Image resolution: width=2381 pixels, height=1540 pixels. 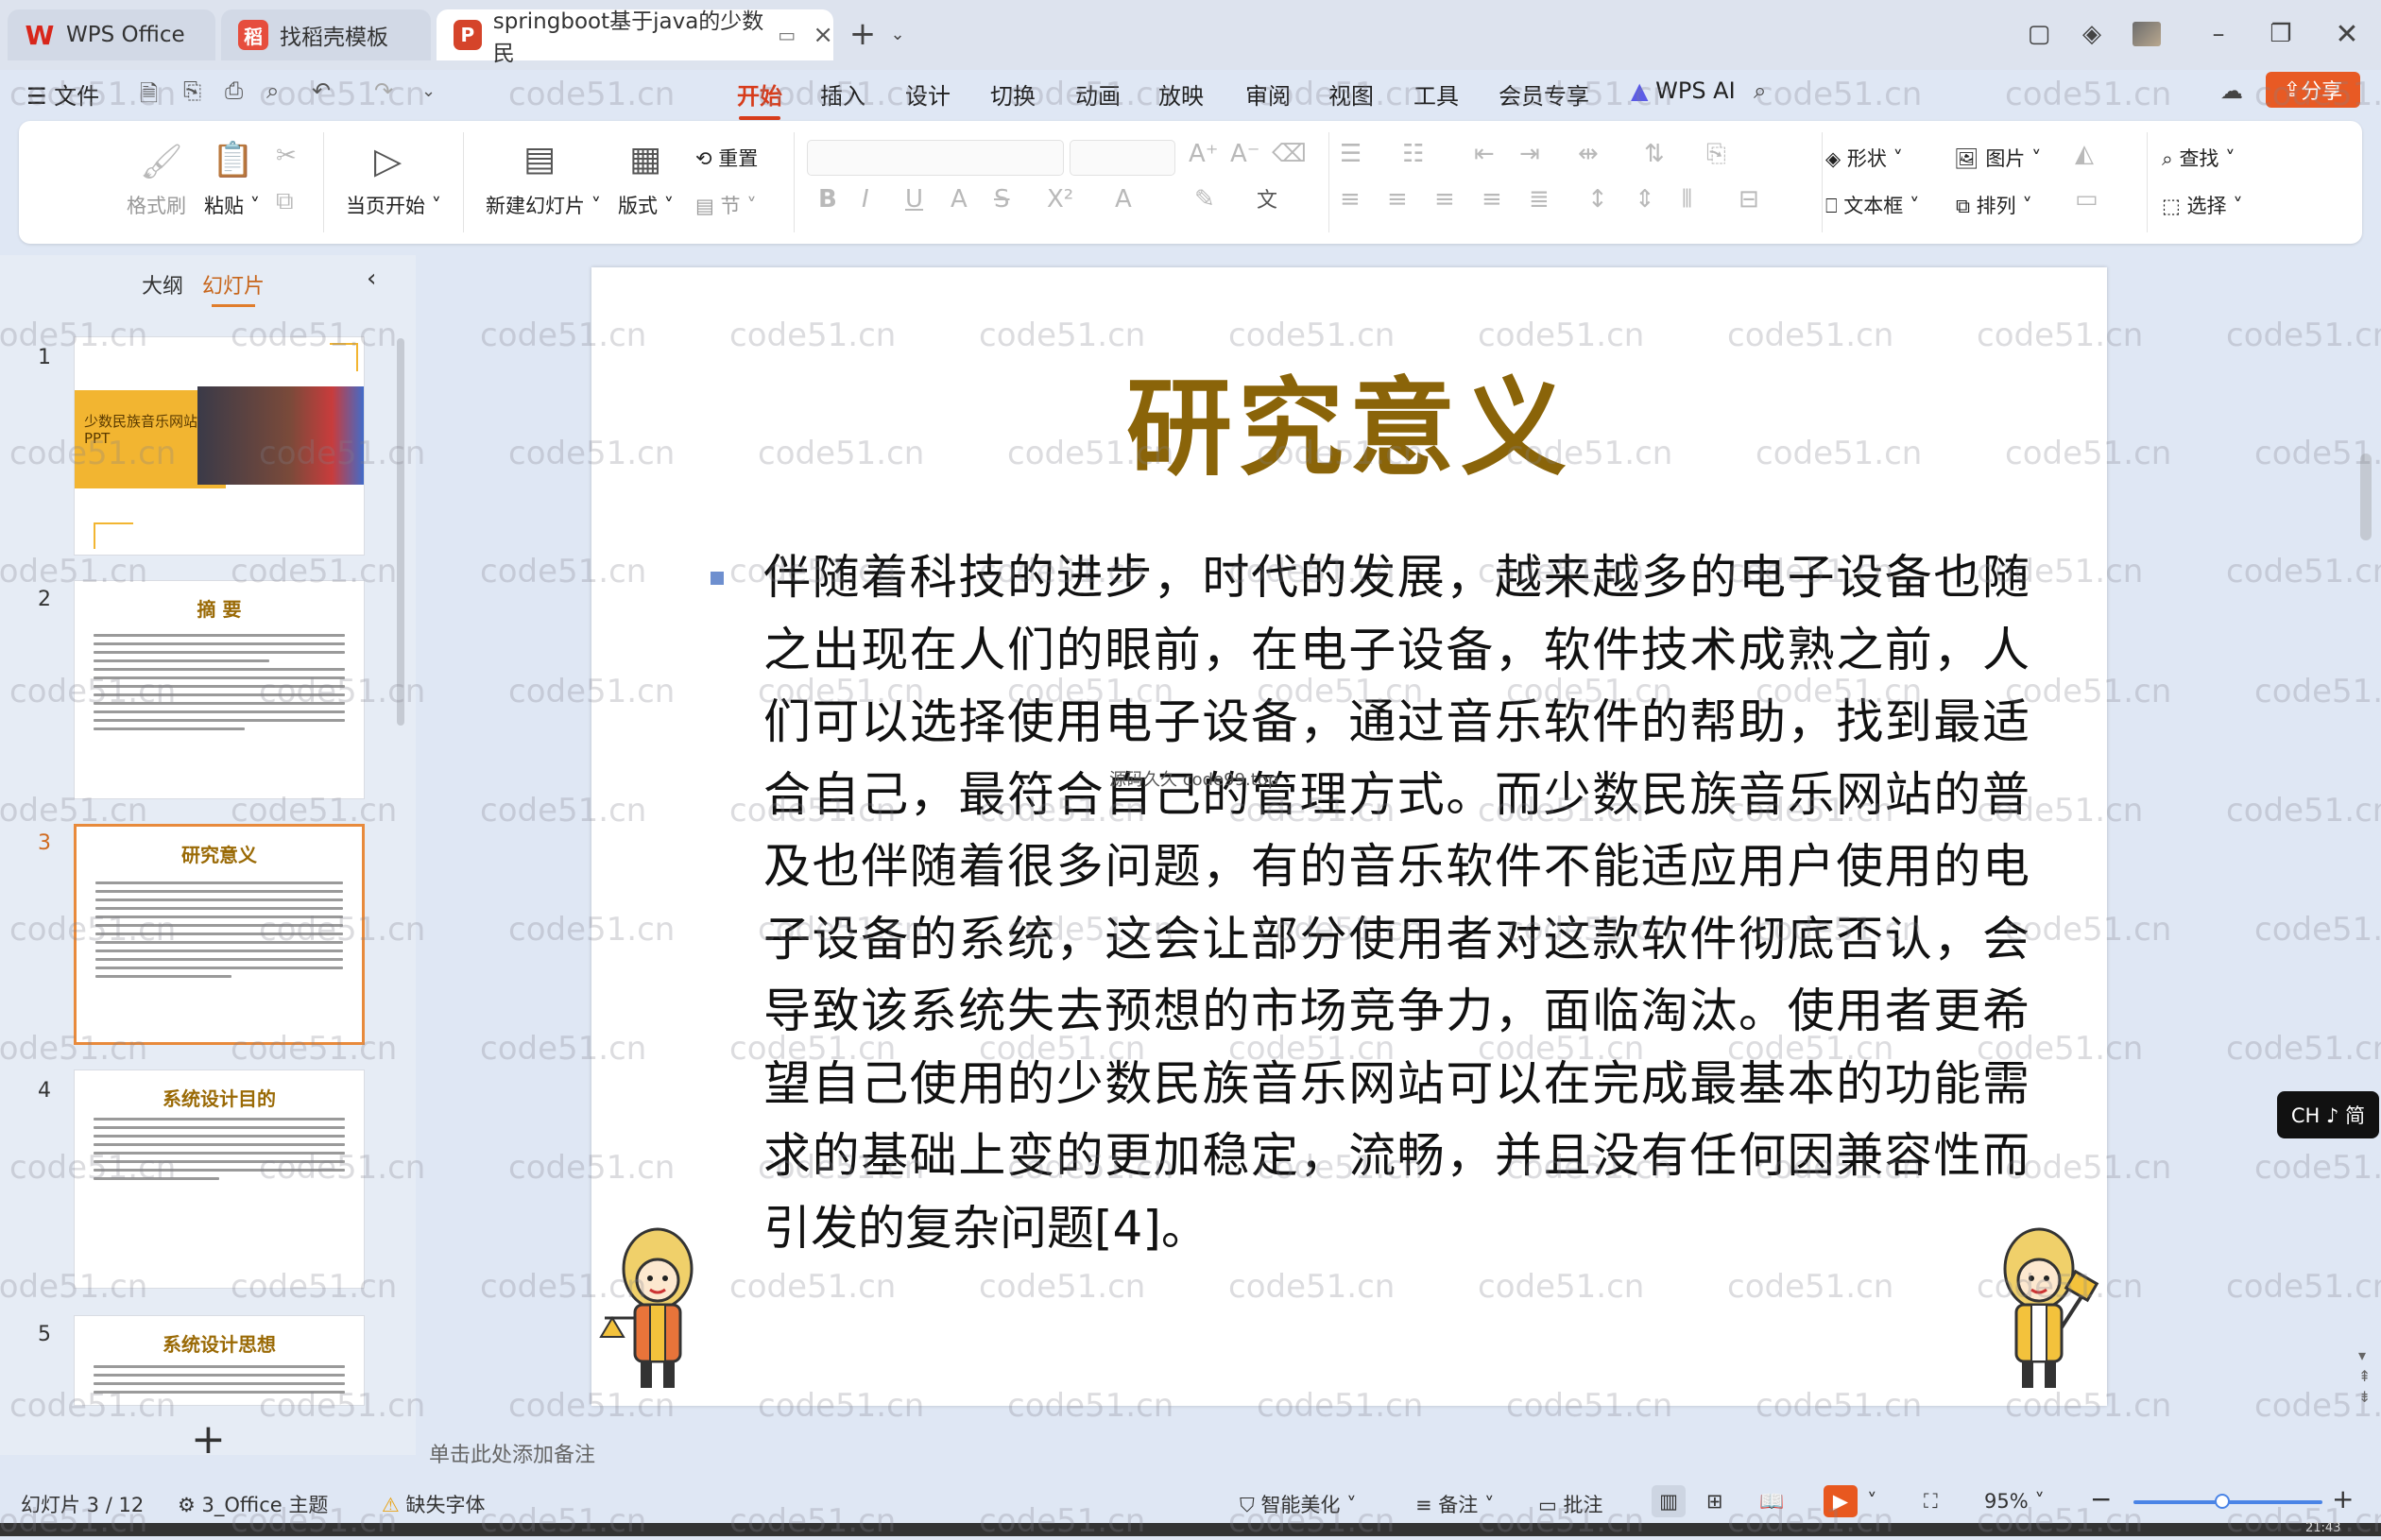 What do you see at coordinates (1268, 94) in the screenshot?
I see `tab-review: 审阅` at bounding box center [1268, 94].